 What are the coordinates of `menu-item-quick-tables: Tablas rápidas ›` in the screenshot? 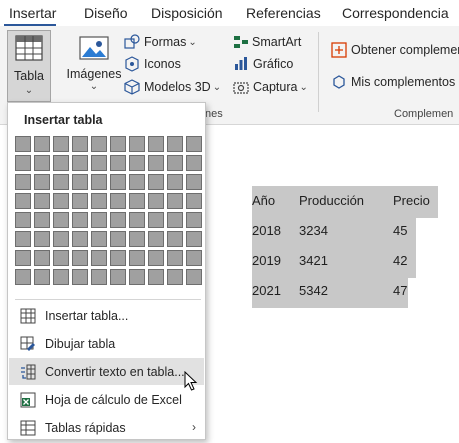 It's located at (106, 427).